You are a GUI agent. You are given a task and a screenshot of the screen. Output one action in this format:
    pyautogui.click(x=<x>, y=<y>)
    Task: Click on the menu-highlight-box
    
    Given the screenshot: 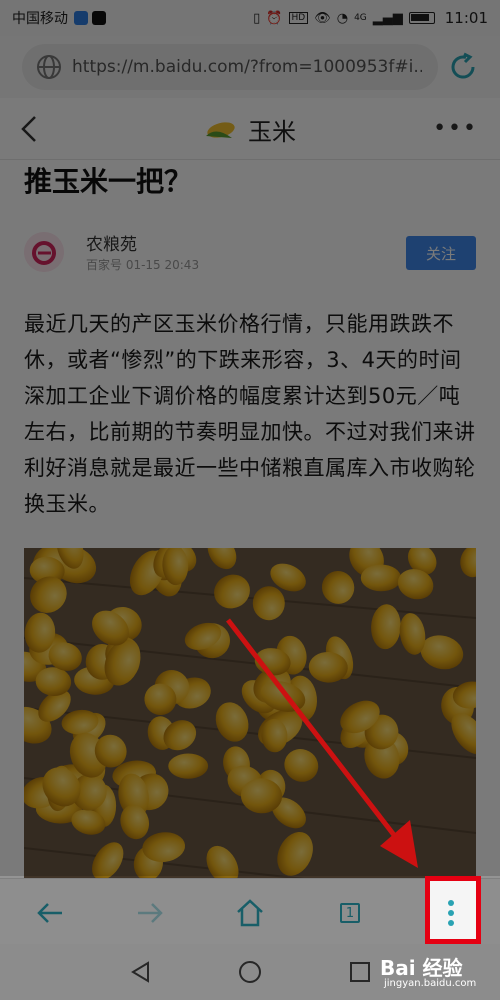 What is the action you would take?
    pyautogui.click(x=453, y=910)
    